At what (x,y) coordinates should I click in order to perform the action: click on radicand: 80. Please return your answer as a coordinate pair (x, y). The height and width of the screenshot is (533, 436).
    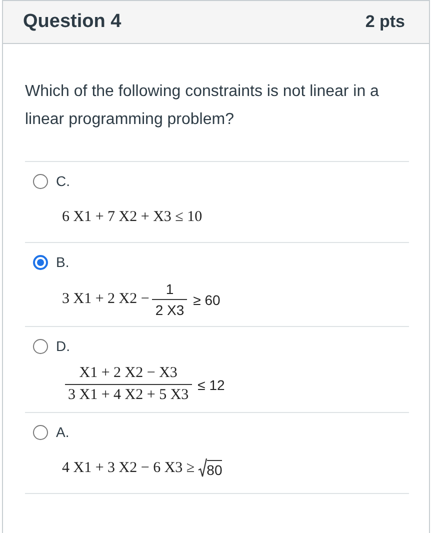
    Looking at the image, I should click on (214, 469).